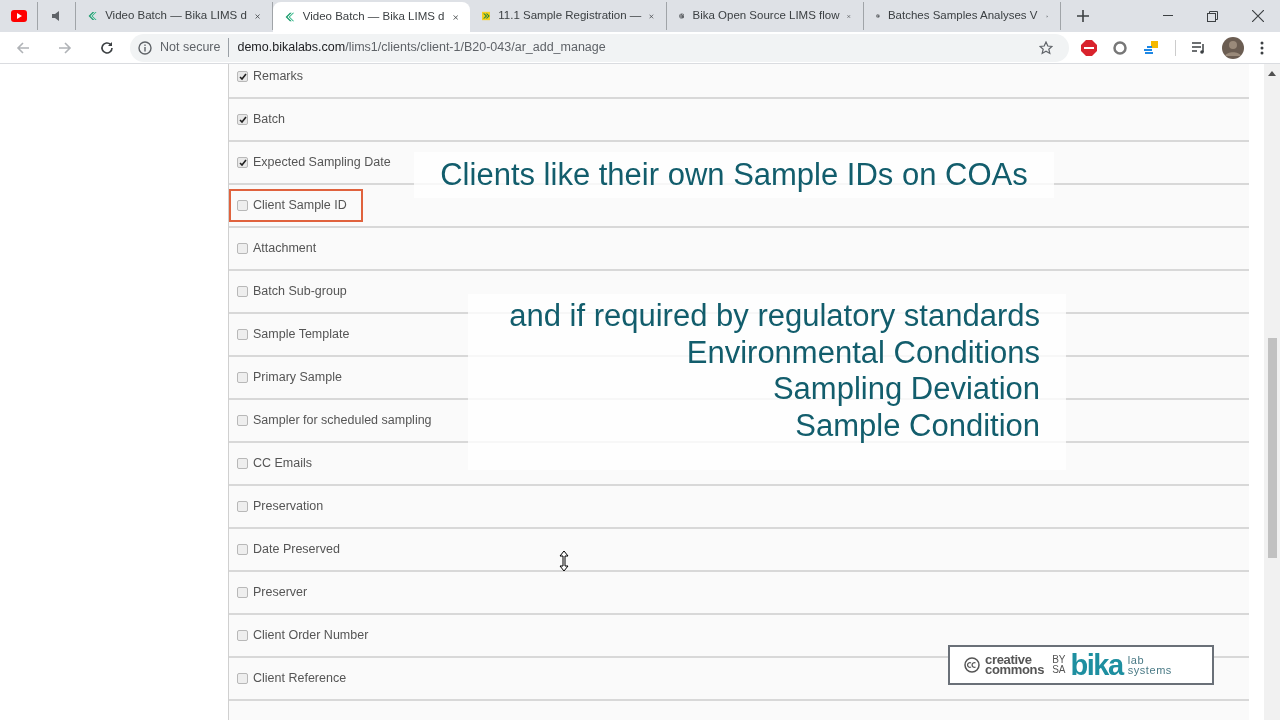 The image size is (1280, 720). What do you see at coordinates (297, 334) in the screenshot?
I see `field-option: Sample Template` at bounding box center [297, 334].